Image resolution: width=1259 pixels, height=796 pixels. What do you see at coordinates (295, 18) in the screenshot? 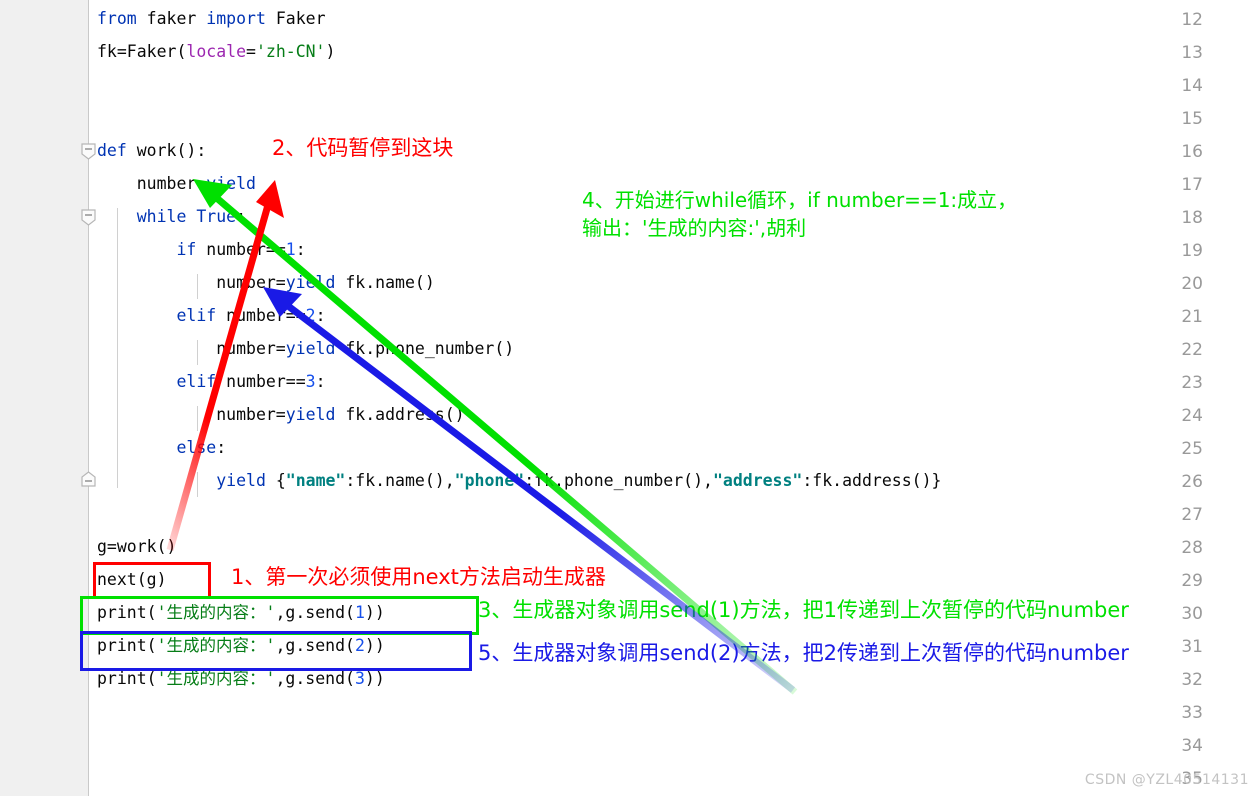
I see `imported-name: Faker` at bounding box center [295, 18].